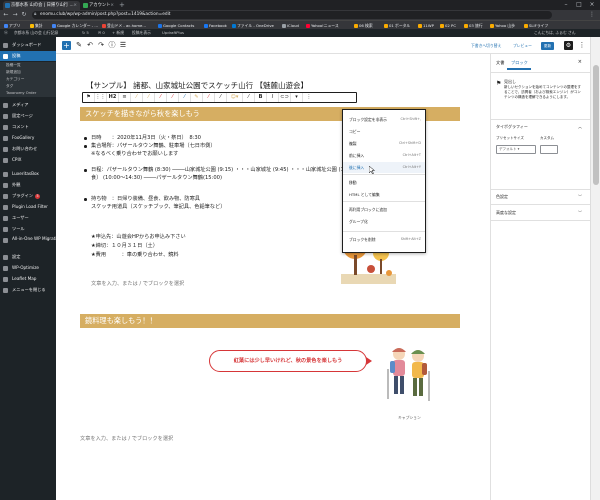 Image resolution: width=600 pixels, height=500 pixels. What do you see at coordinates (101, 33) in the screenshot?
I see `comments-icon: ✉ 0` at bounding box center [101, 33].